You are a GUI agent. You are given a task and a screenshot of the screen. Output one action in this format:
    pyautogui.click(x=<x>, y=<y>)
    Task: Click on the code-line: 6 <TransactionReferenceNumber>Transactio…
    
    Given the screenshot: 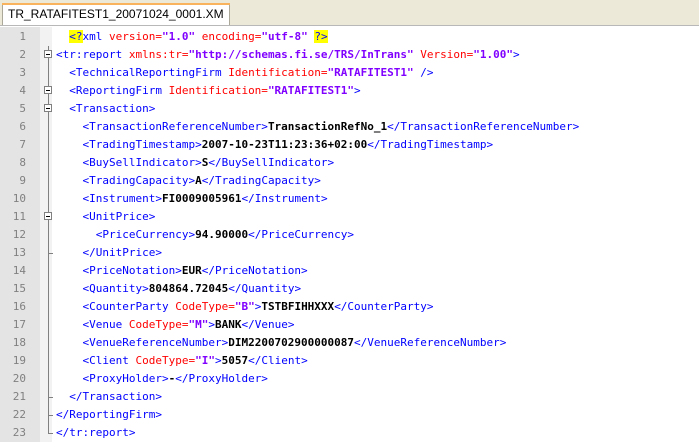 What is the action you would take?
    pyautogui.click(x=349, y=127)
    